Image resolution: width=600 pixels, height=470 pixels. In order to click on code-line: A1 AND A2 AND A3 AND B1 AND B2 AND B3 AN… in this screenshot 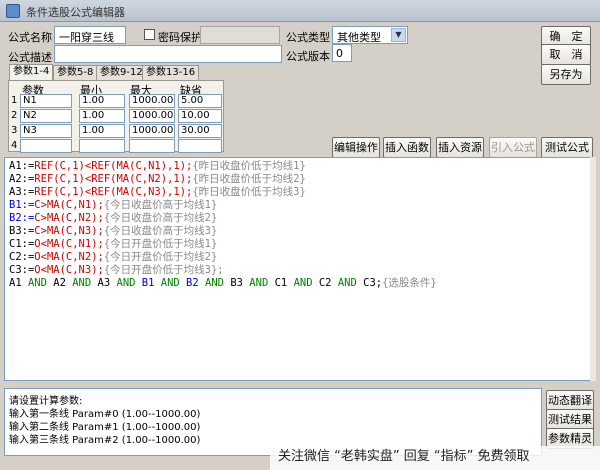, I will do `click(223, 283)`.